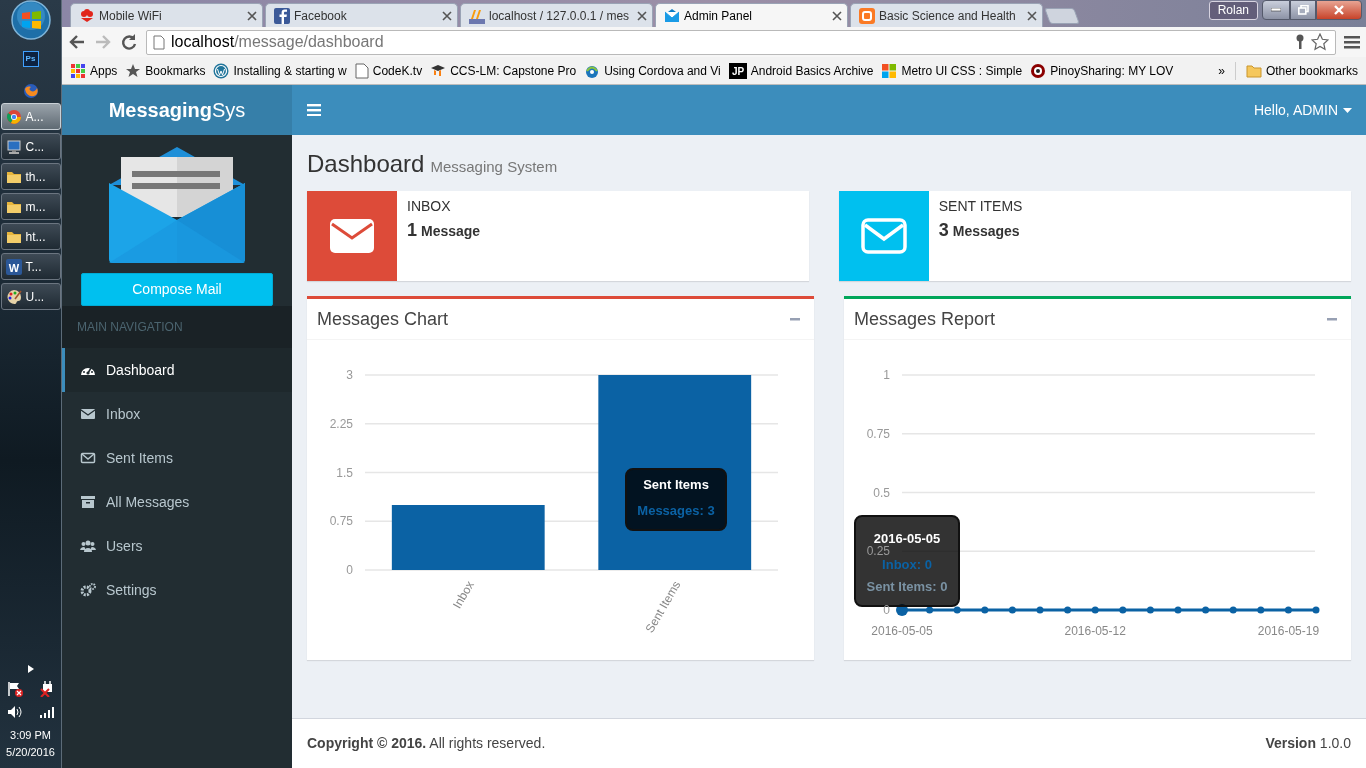  Describe the element at coordinates (1276, 10) in the screenshot. I see `minimize-button` at that location.